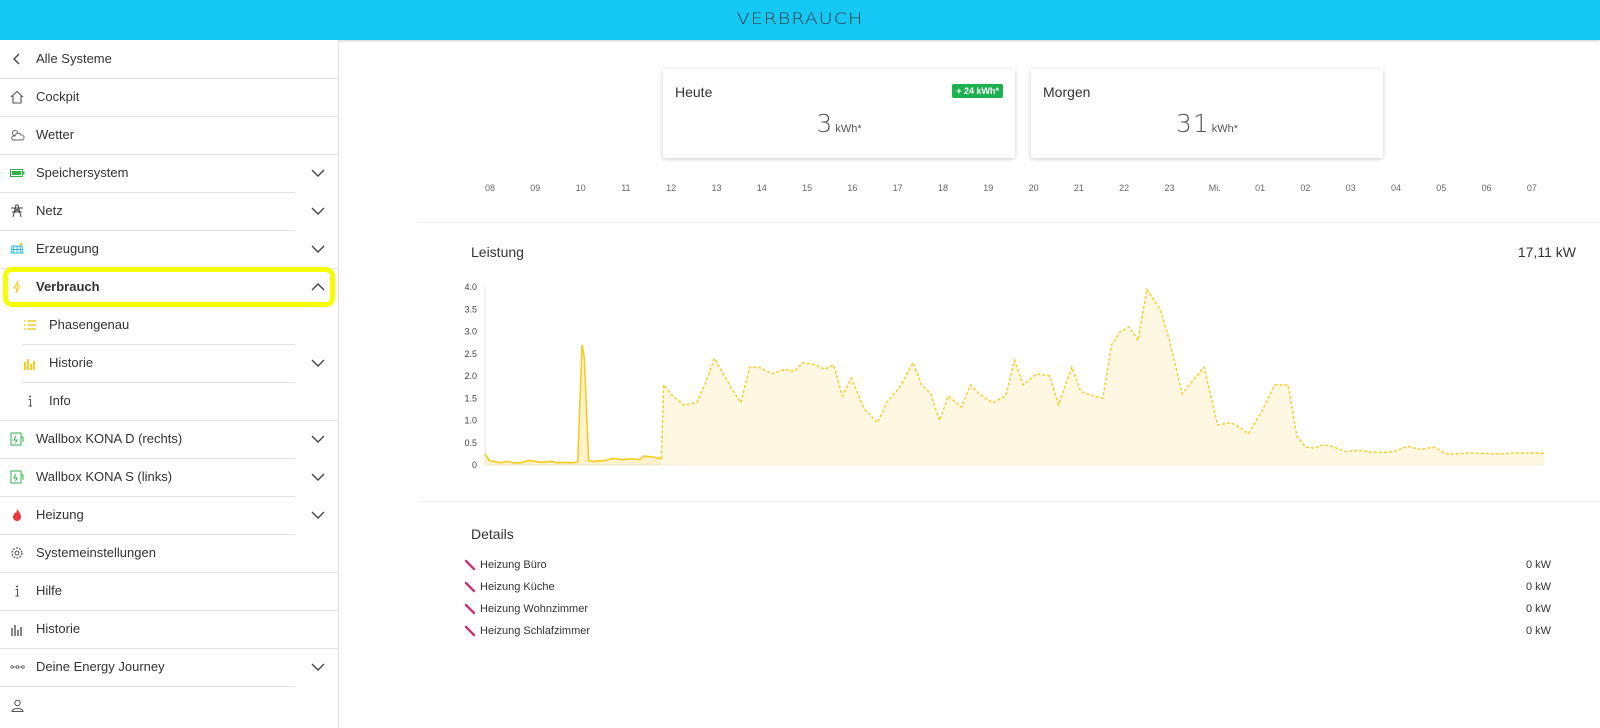 This screenshot has height=728, width=1600. What do you see at coordinates (58, 96) in the screenshot?
I see `sidebar-item-label: Cockpit` at bounding box center [58, 96].